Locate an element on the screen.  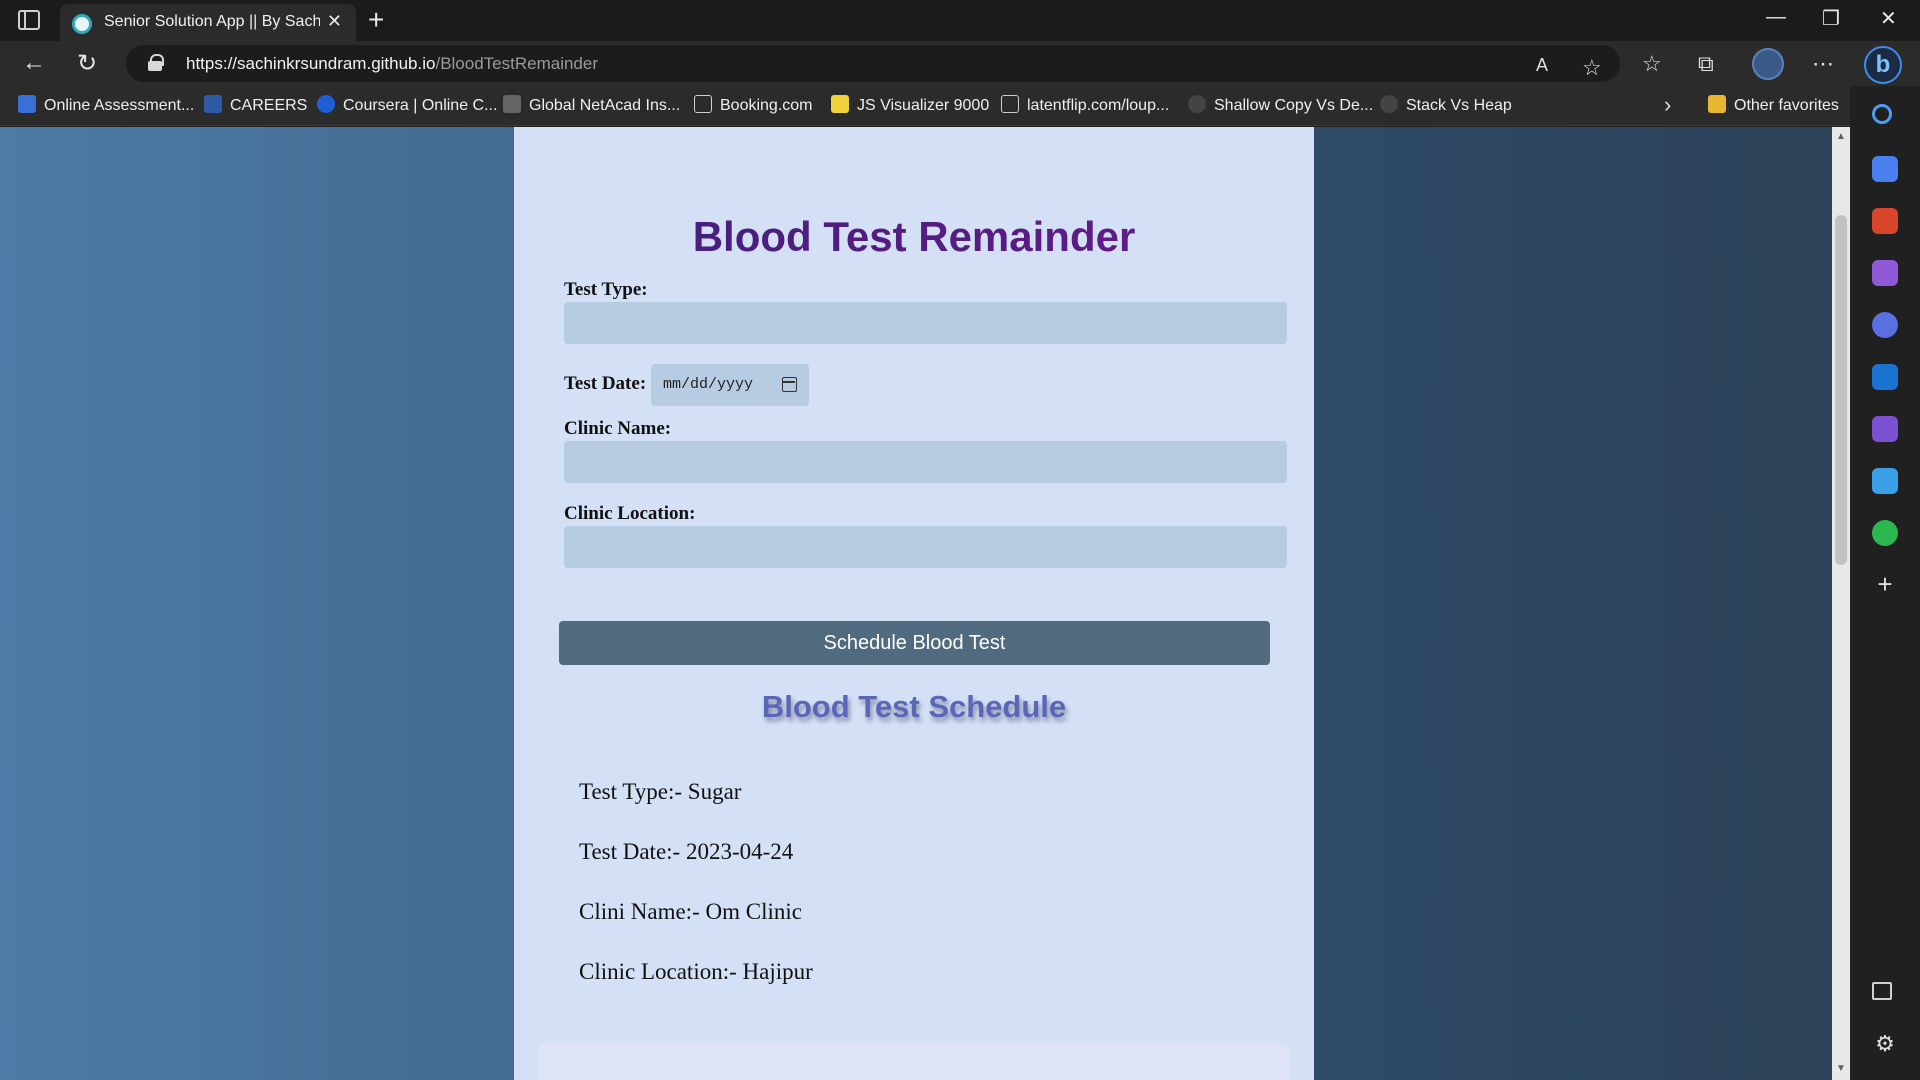
schedule-heading: Blood Test Schedule is located at coordinates (914, 706).